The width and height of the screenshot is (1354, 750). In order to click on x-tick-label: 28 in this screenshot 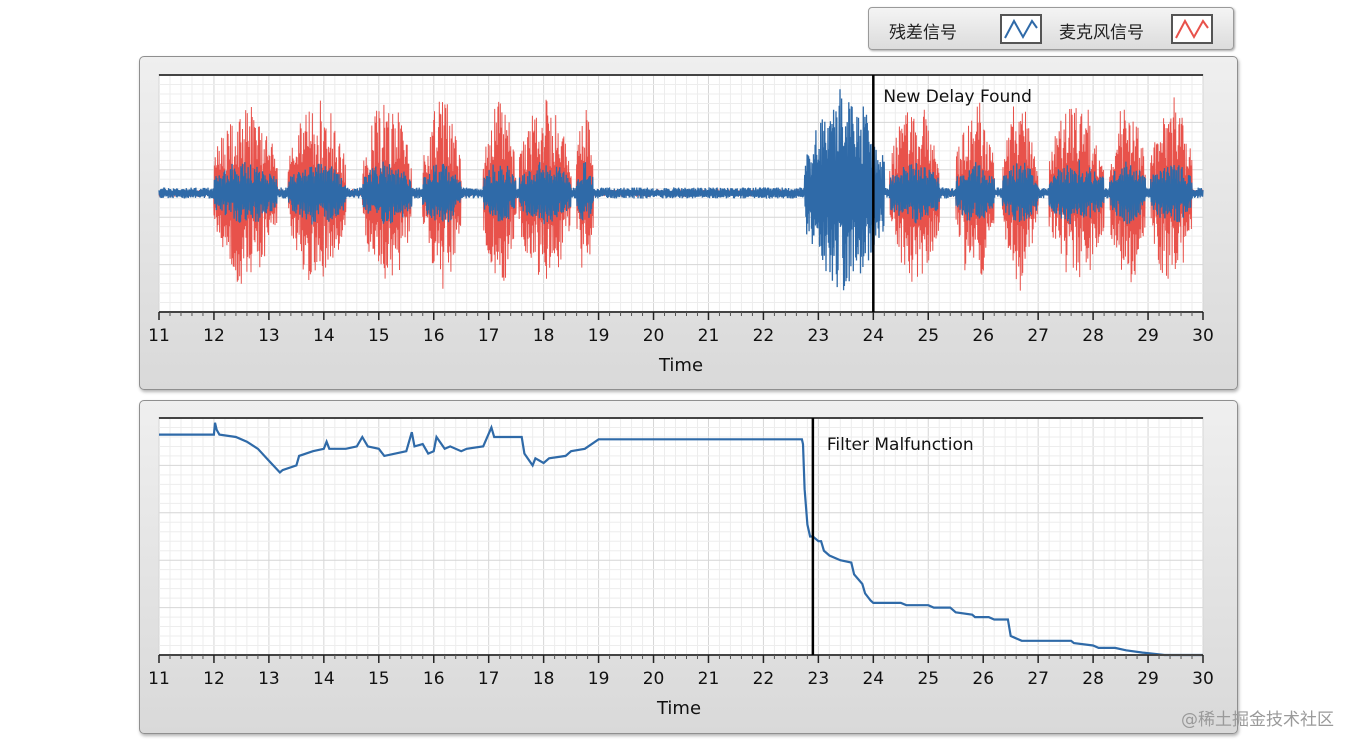, I will do `click(1093, 336)`.